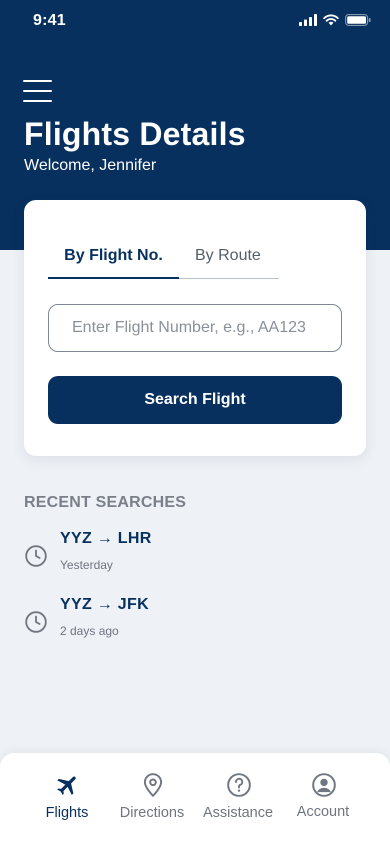 The height and width of the screenshot is (844, 390). I want to click on flight-number-input, so click(195, 328).